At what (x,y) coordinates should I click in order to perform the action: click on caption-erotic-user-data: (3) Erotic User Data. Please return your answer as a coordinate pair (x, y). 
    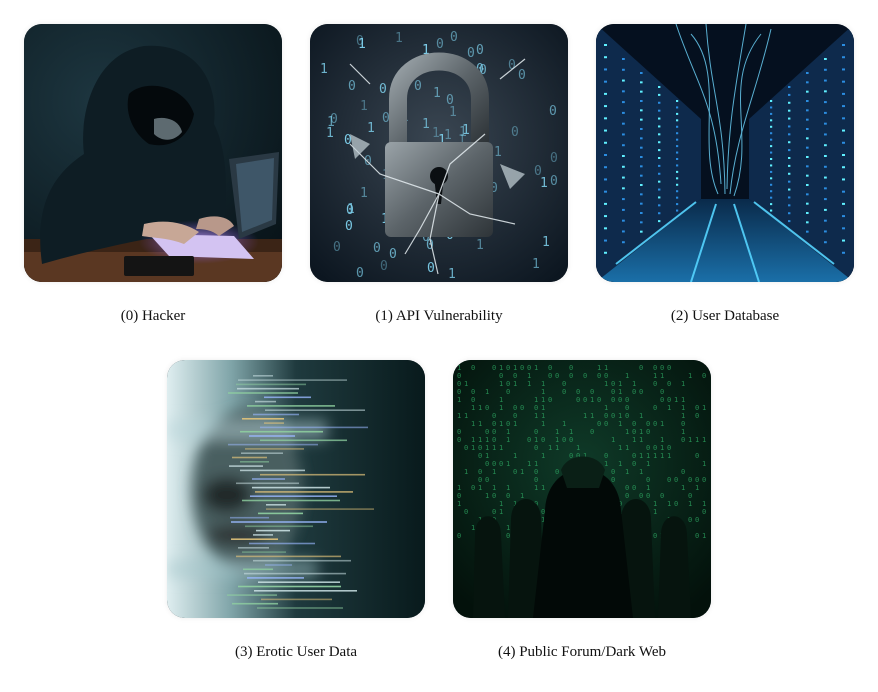
    Looking at the image, I should click on (296, 652).